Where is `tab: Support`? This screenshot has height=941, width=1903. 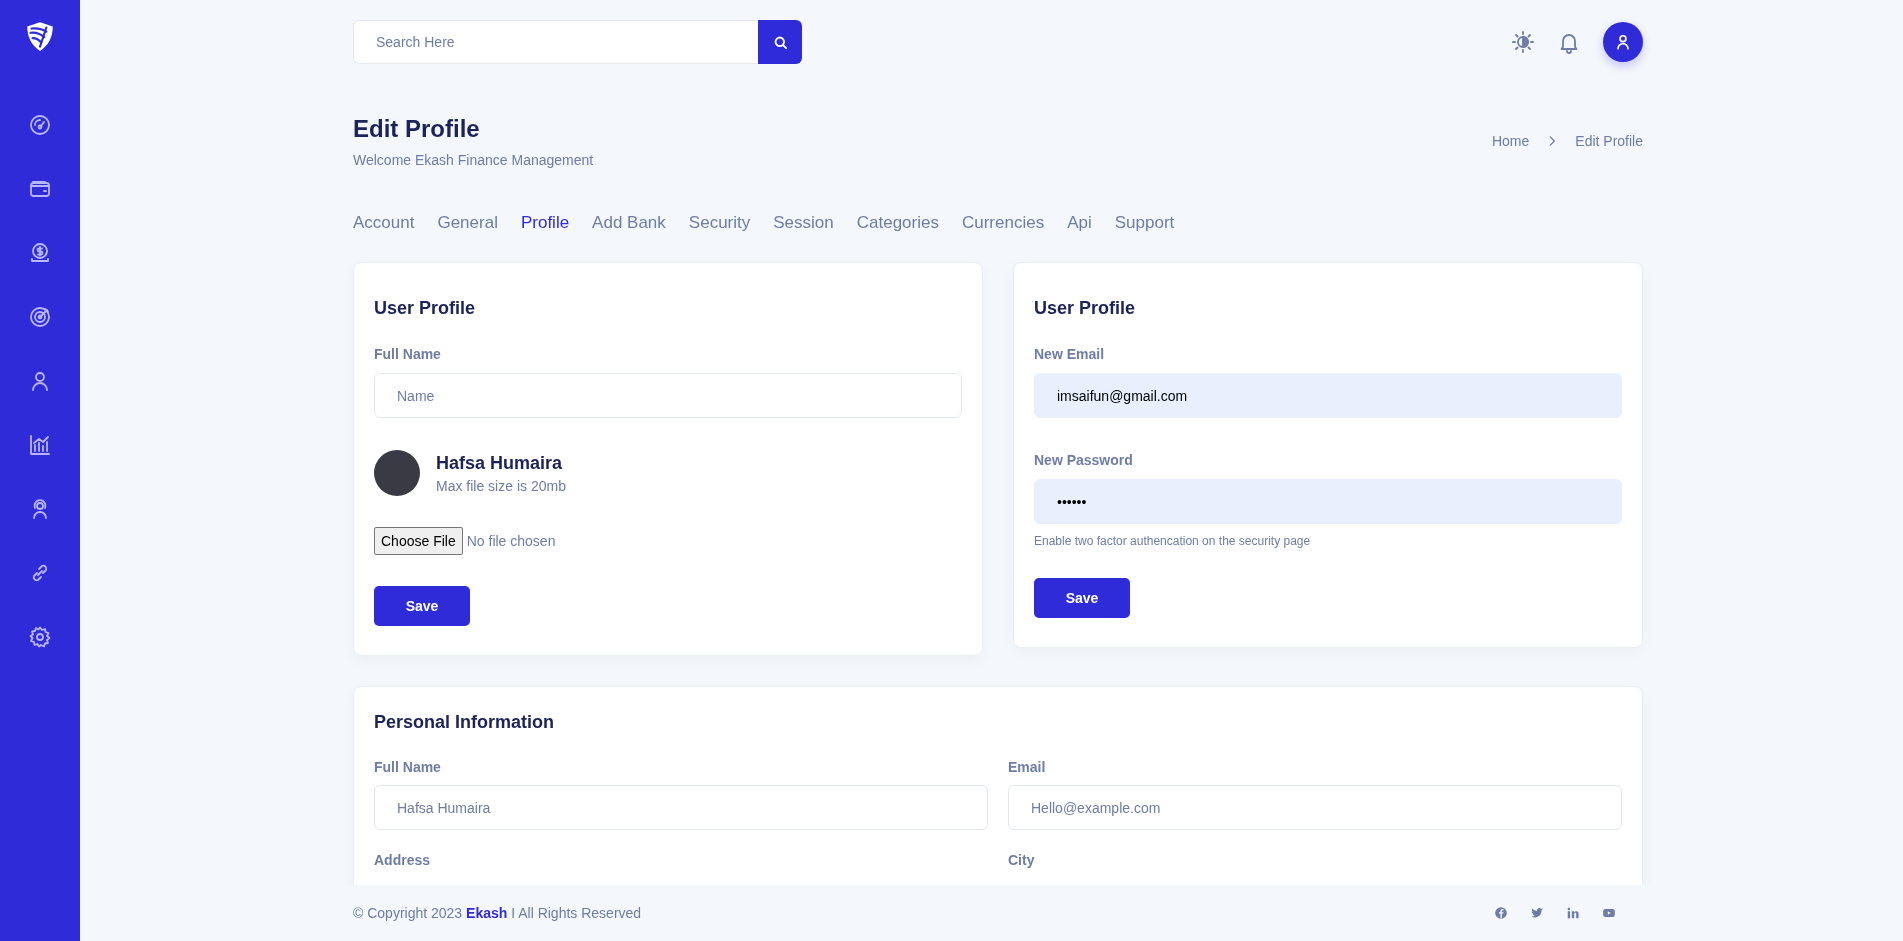 tab: Support is located at coordinates (1144, 223).